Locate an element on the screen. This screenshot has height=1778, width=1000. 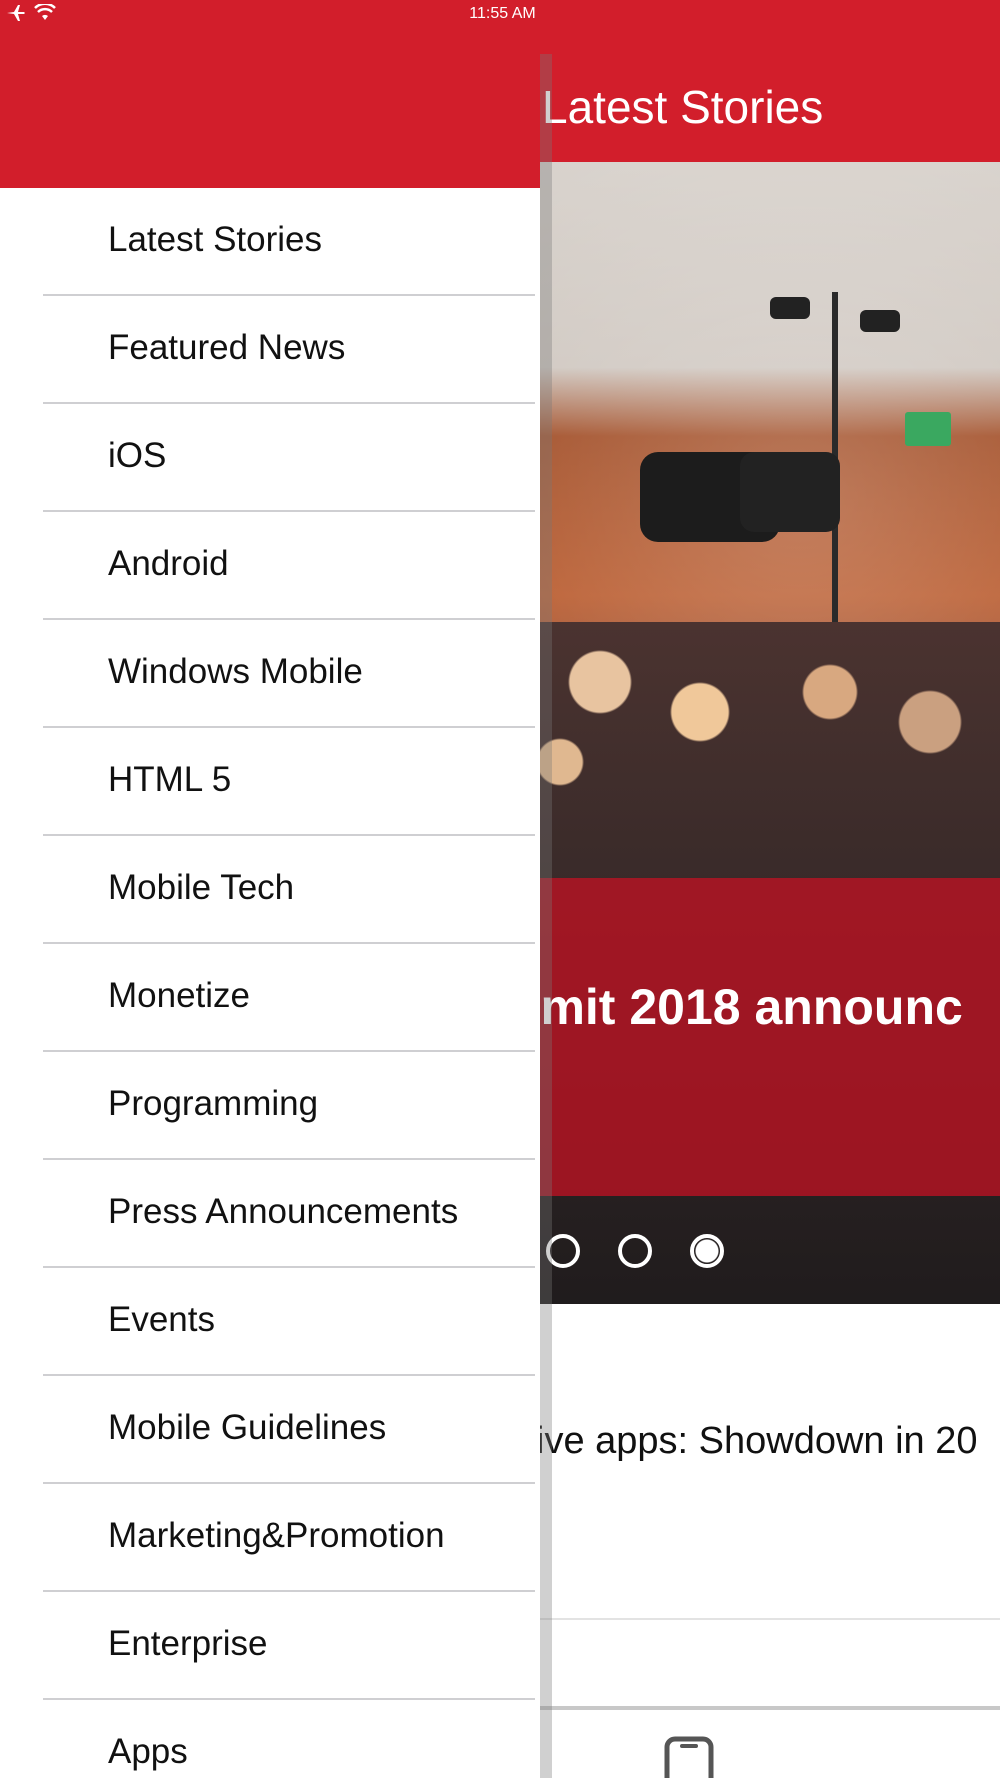
drawer-item-label: Apps is located at coordinates (148, 1751).